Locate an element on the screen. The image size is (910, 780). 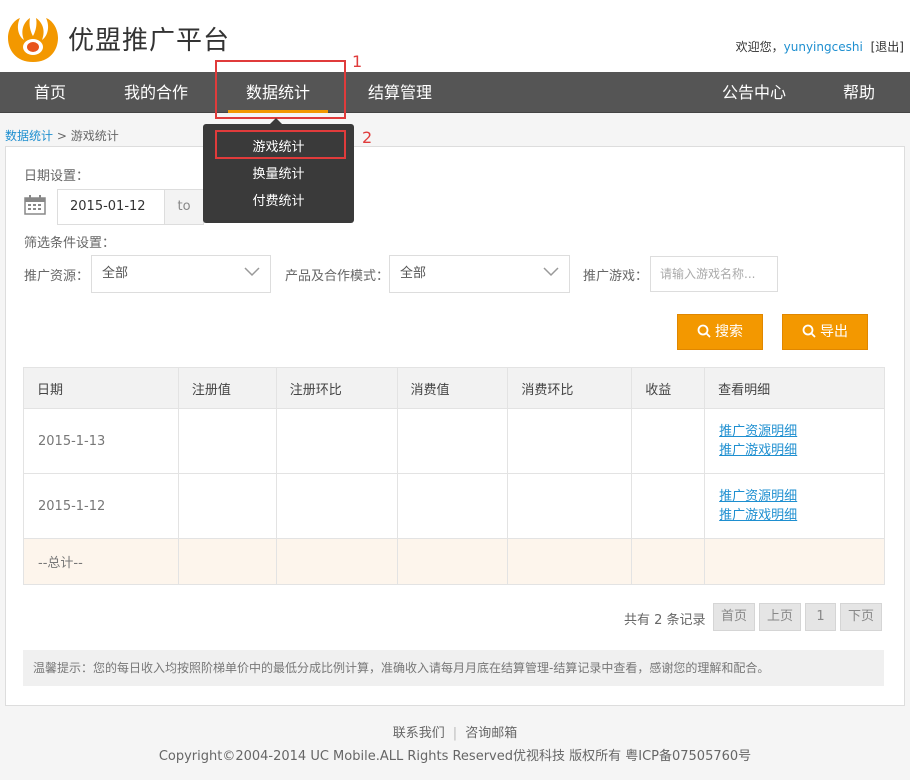
product-select-value: 全部 is located at coordinates (413, 273).